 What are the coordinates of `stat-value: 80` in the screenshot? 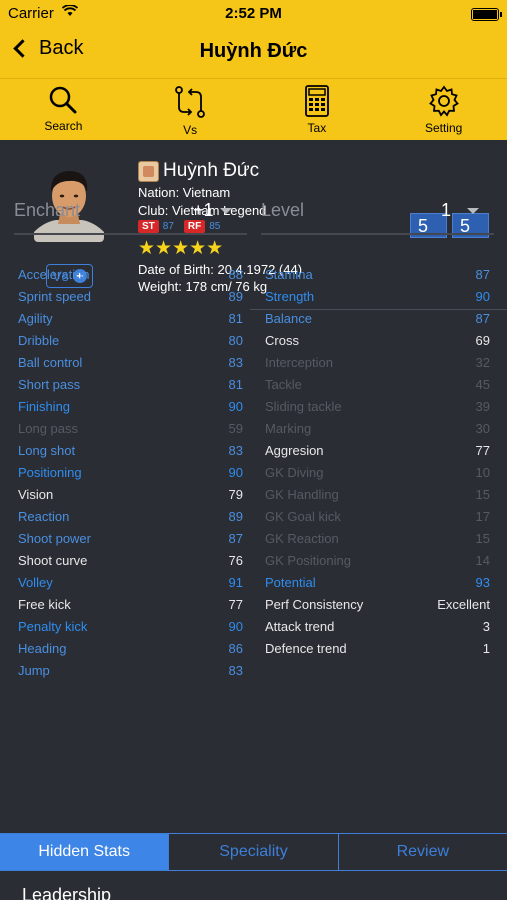 It's located at (235, 340).